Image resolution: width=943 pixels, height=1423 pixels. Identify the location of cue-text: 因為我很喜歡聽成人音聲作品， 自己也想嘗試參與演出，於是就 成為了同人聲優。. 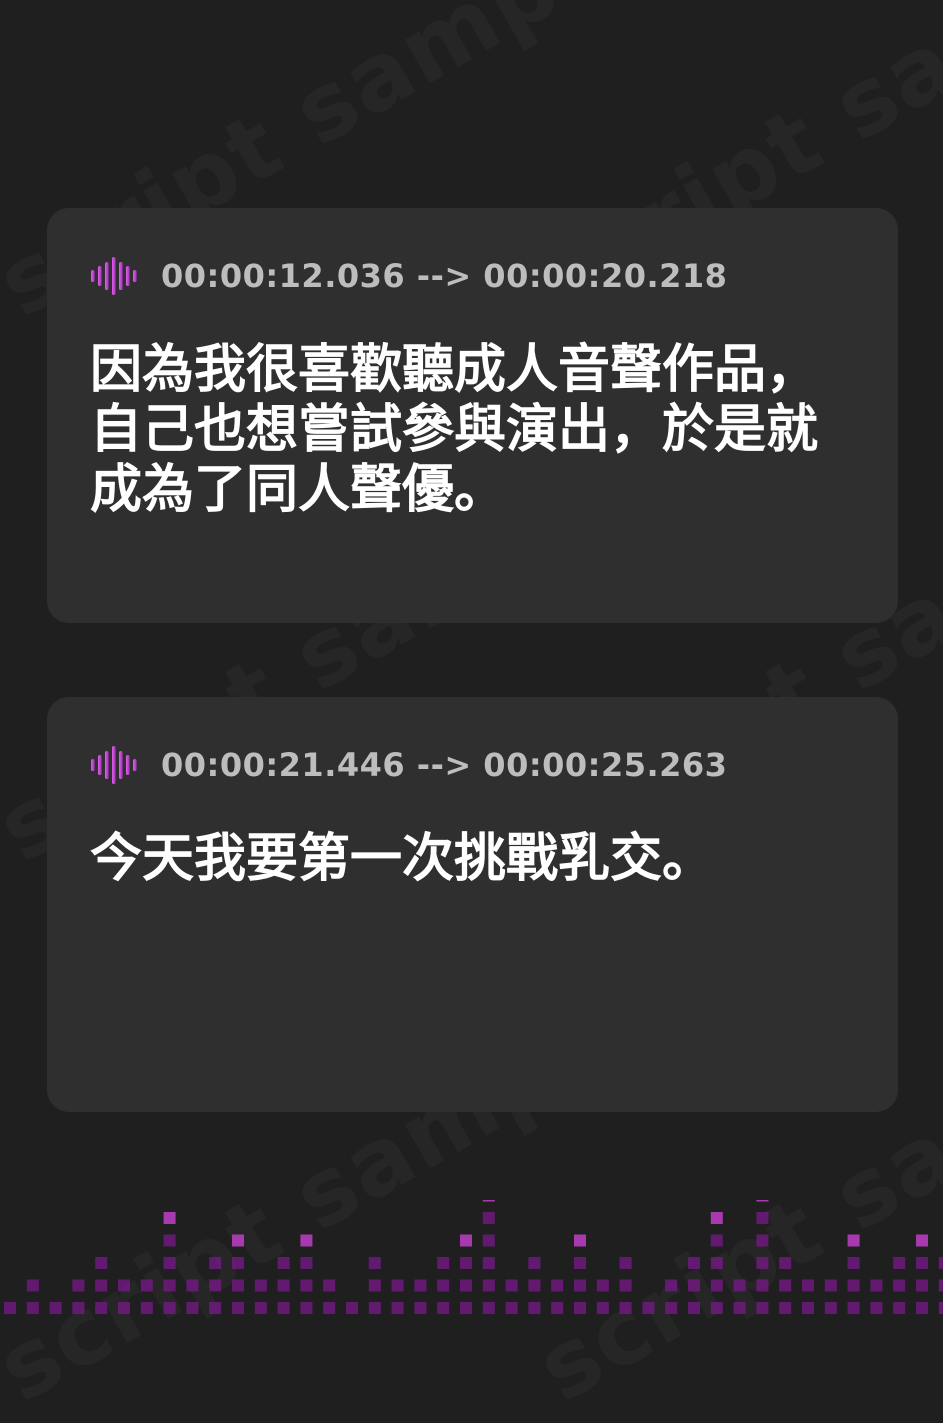
(454, 430).